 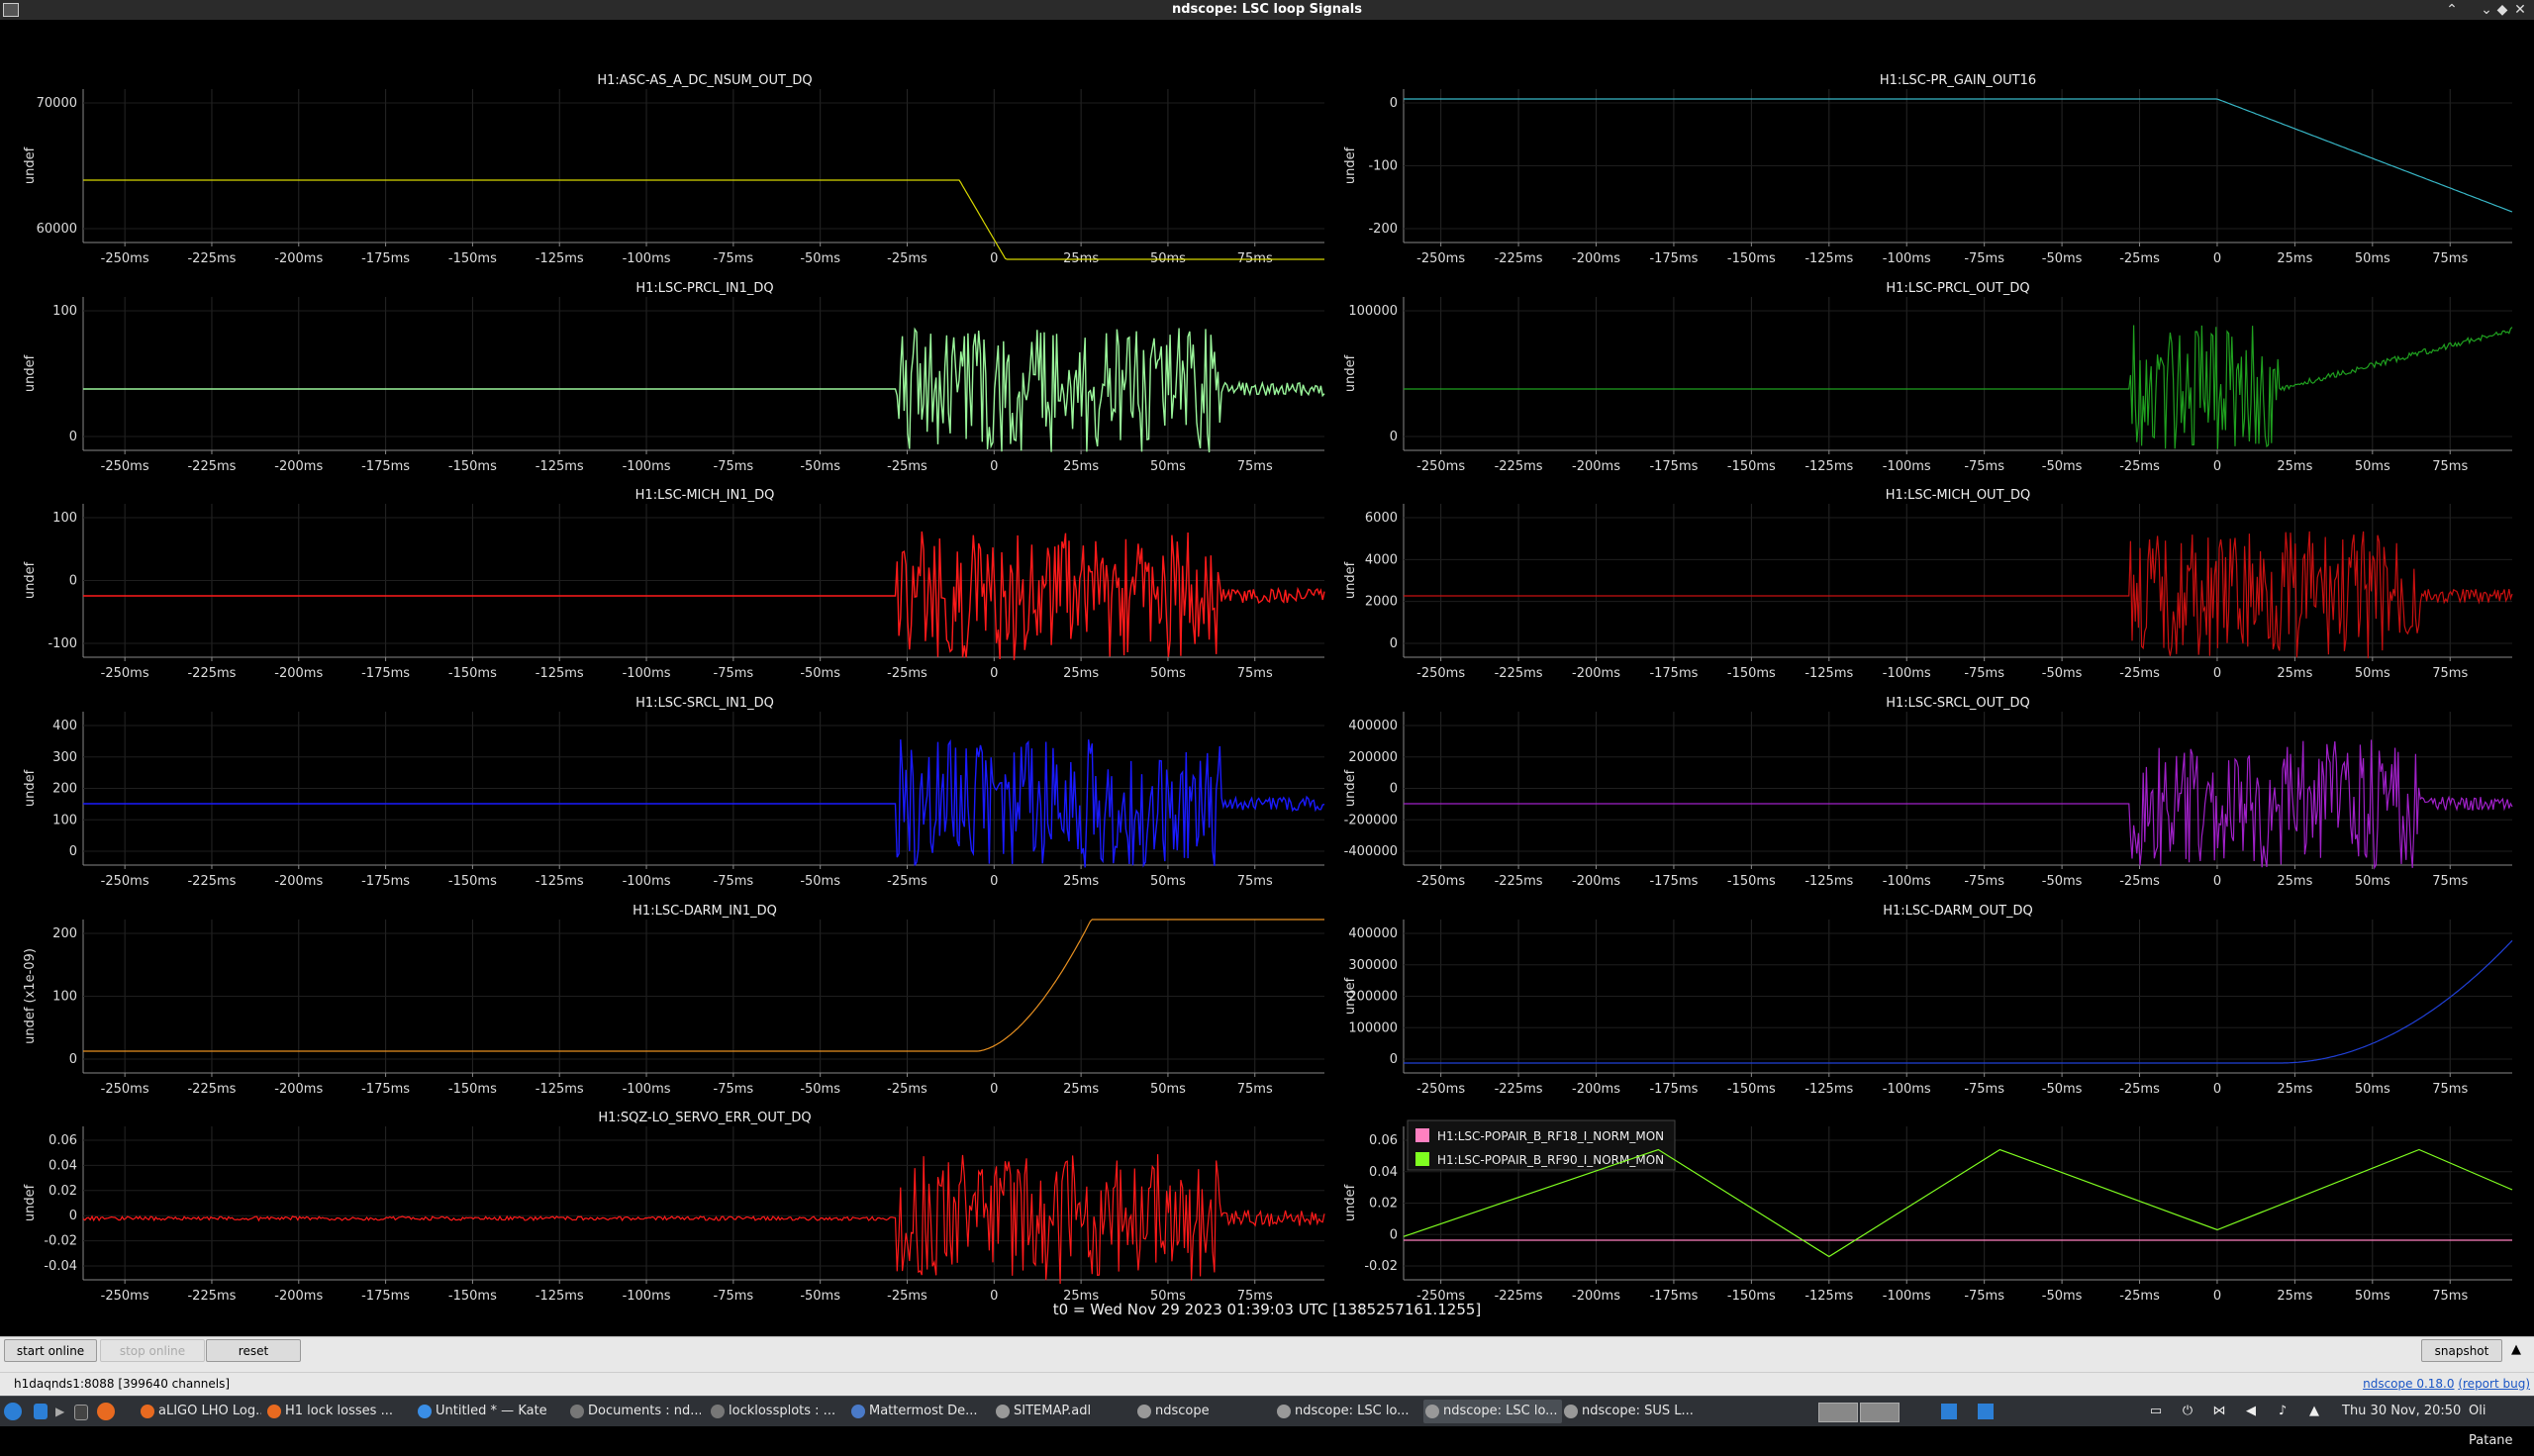 What do you see at coordinates (2520, 10) in the screenshot?
I see `close-icon: ✕` at bounding box center [2520, 10].